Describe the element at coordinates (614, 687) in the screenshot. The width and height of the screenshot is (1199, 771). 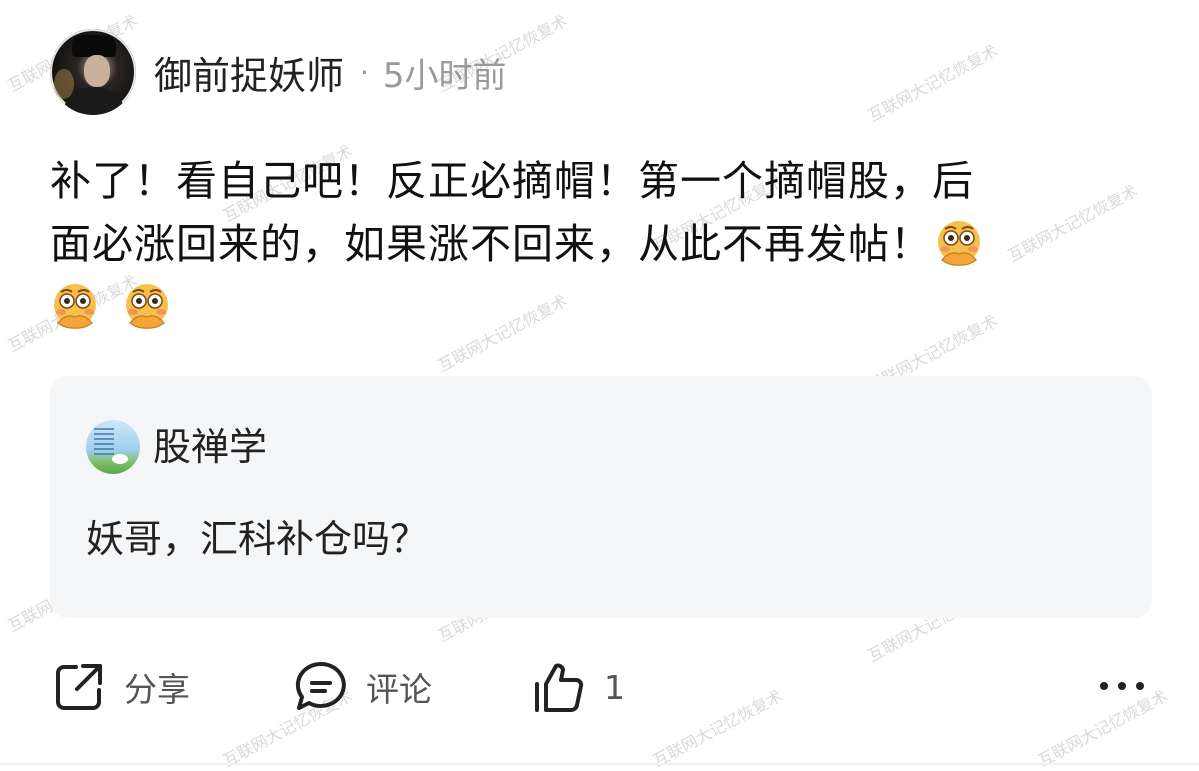
I see `like-count: 1` at that location.